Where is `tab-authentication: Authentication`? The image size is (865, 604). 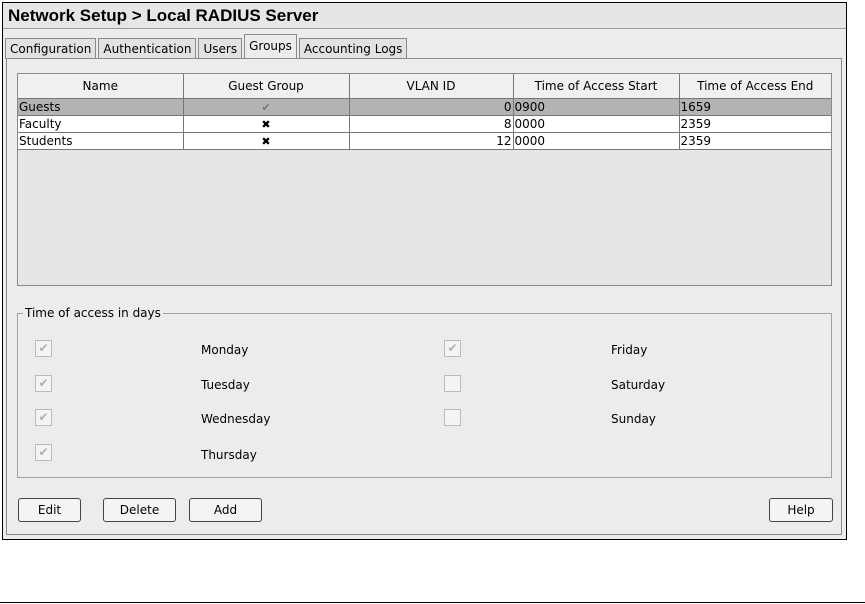 tab-authentication: Authentication is located at coordinates (147, 48).